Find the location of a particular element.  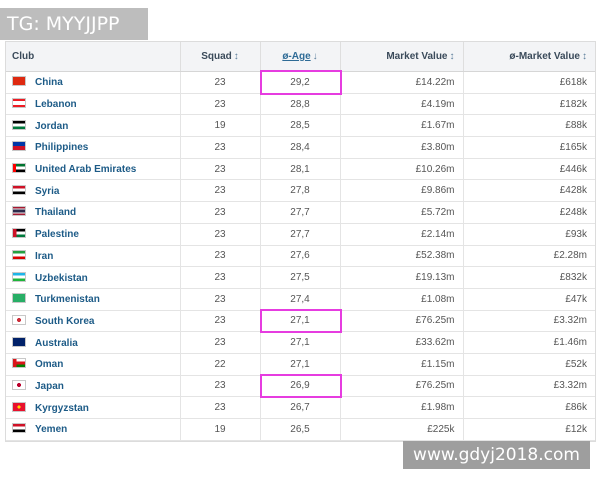

club-cell: Turkmenistan is located at coordinates (93, 299).